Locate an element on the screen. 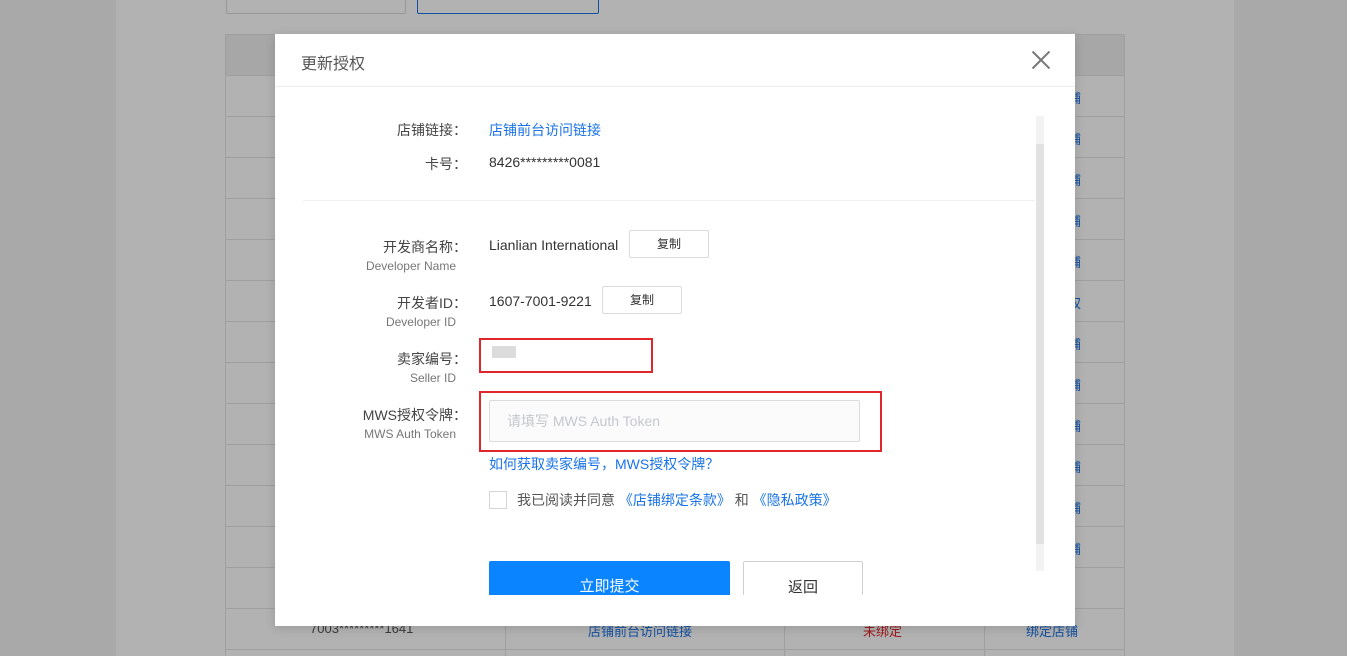 Image resolution: width=1347 pixels, height=656 pixels. agreement-row: 我已阅读并同意 《店铺绑定条款》 和 《隐私政策》 is located at coordinates (663, 500).